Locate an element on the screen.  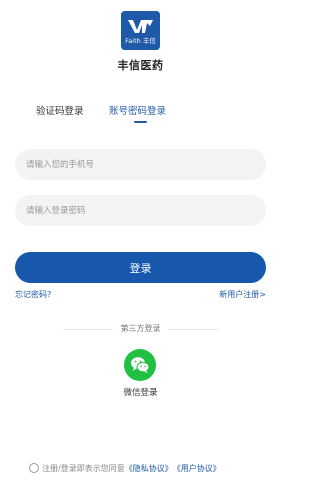
forgot-password-link: 忘记密码? is located at coordinates (33, 294).